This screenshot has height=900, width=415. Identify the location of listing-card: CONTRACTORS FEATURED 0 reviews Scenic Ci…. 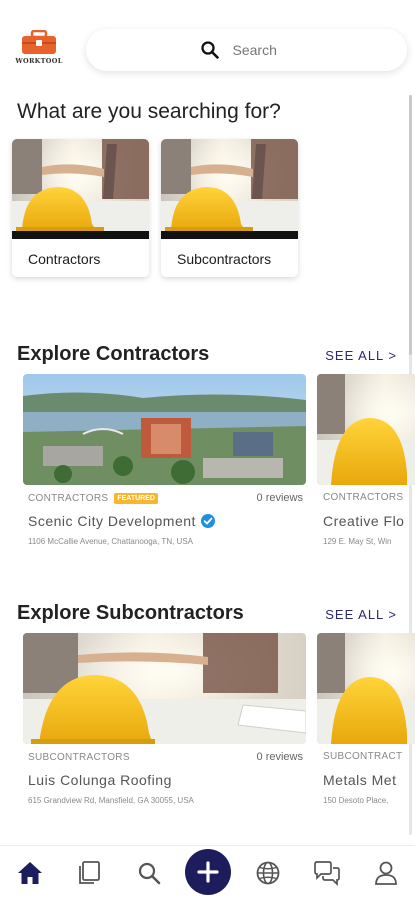
(164, 469).